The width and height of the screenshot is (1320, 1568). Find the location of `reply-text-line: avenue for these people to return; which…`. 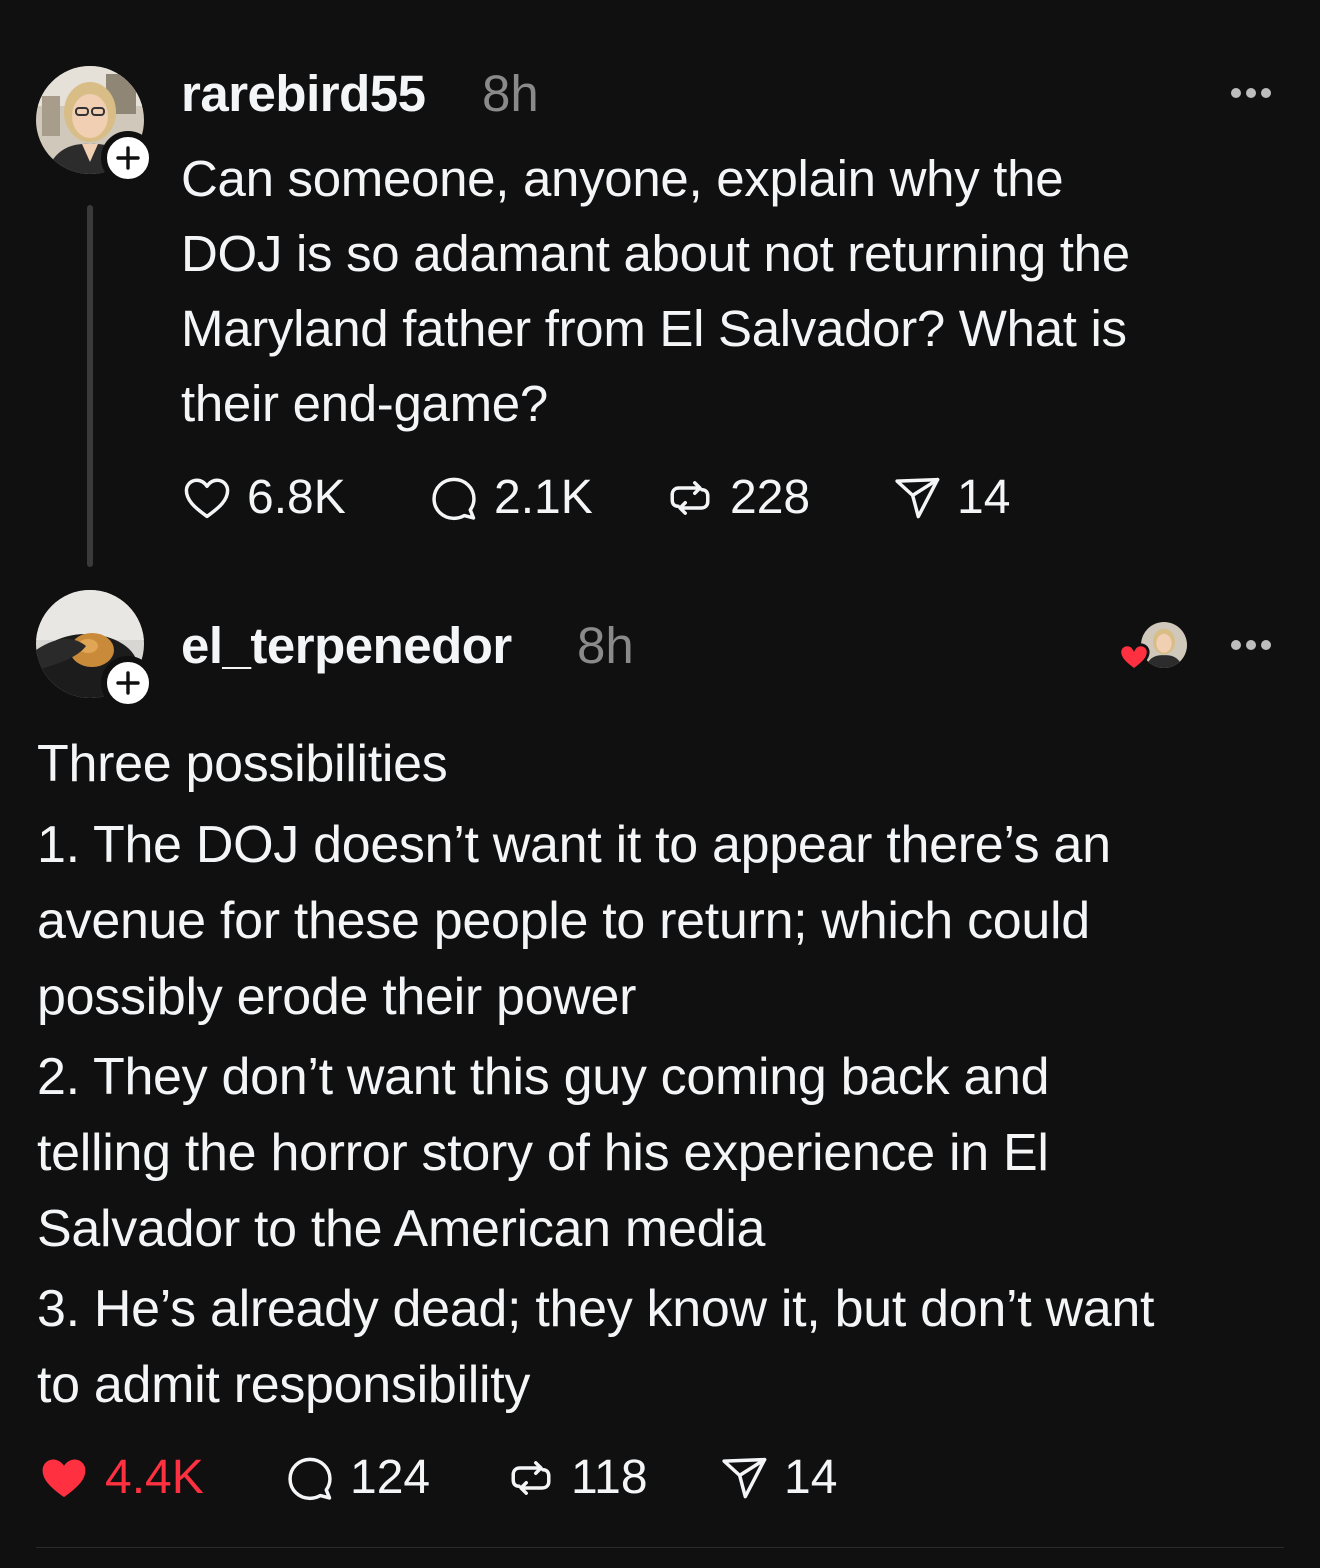

reply-text-line: avenue for these people to return; which… is located at coordinates (563, 921).